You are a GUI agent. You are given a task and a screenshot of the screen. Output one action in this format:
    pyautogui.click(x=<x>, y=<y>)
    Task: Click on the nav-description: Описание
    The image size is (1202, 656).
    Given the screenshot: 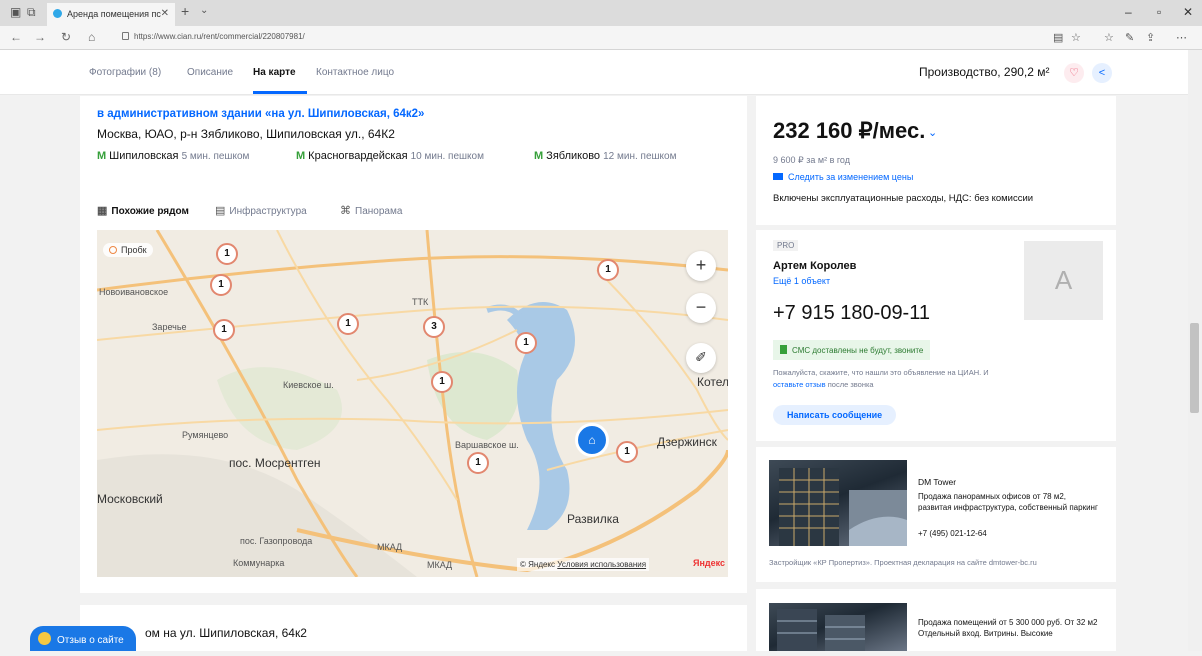 What is the action you would take?
    pyautogui.click(x=210, y=72)
    